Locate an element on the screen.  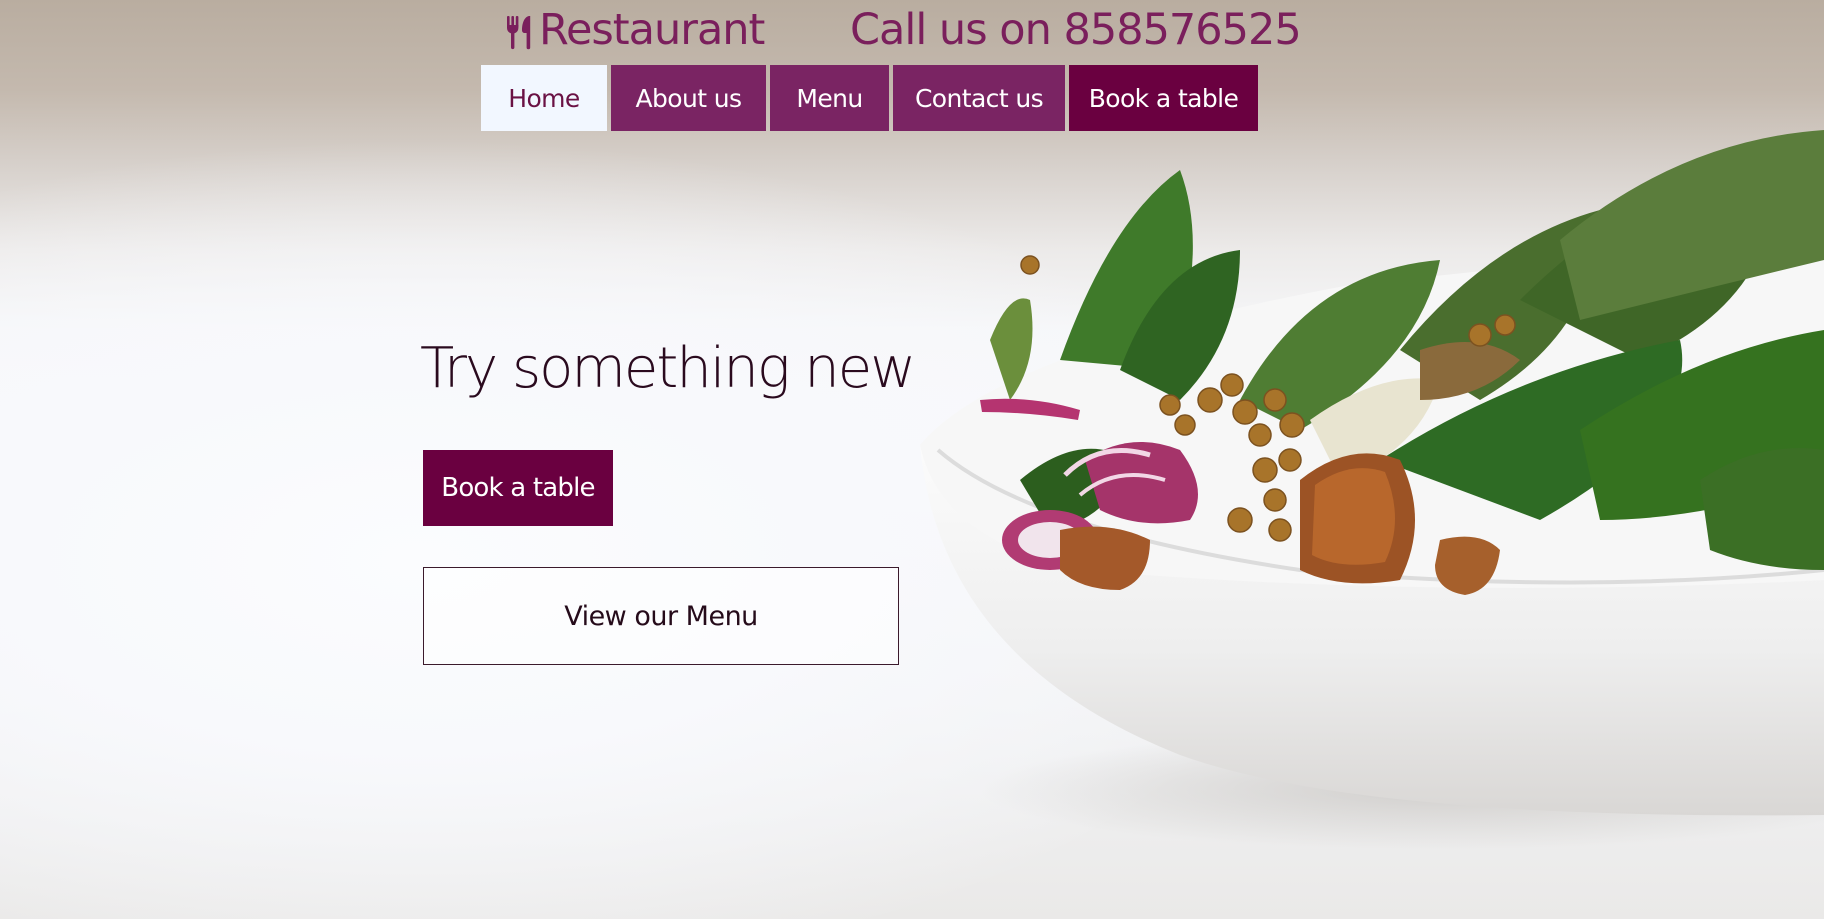
book-a-table-button: Book a table is located at coordinates (518, 488).